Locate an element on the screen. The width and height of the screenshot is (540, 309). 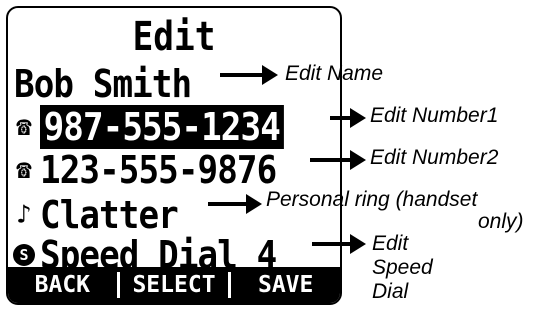
contact-name-row: Bob Smith is located at coordinates (112, 84).